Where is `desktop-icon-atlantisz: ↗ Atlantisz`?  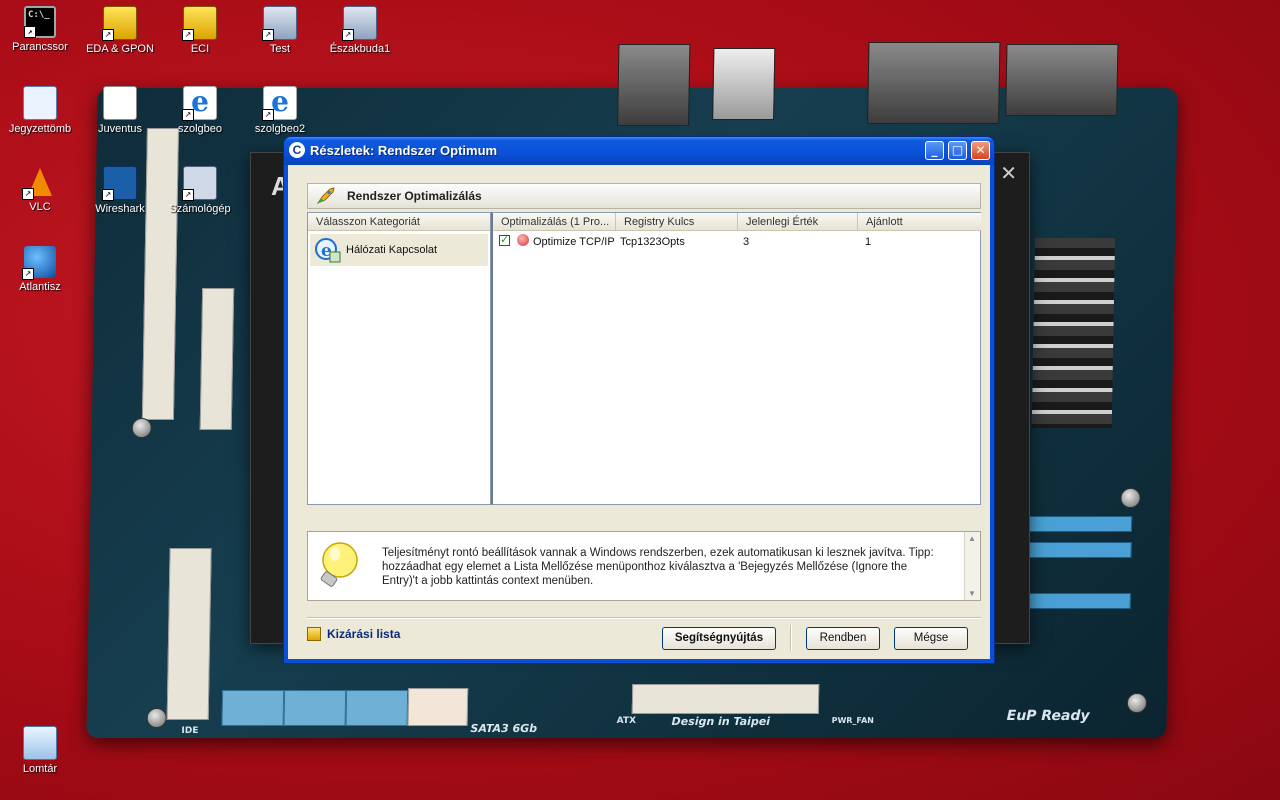
desktop-icon-atlantisz: ↗ Atlantisz is located at coordinates (40, 269).